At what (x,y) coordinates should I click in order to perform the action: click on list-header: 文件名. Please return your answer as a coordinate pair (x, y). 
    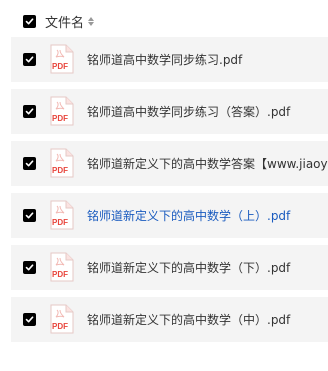
    Looking at the image, I should click on (59, 21).